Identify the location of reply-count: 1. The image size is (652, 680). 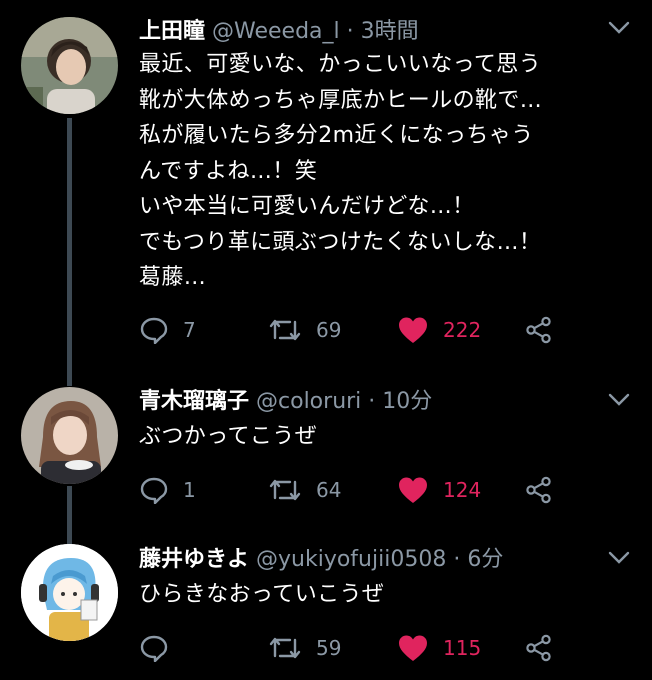
(189, 490).